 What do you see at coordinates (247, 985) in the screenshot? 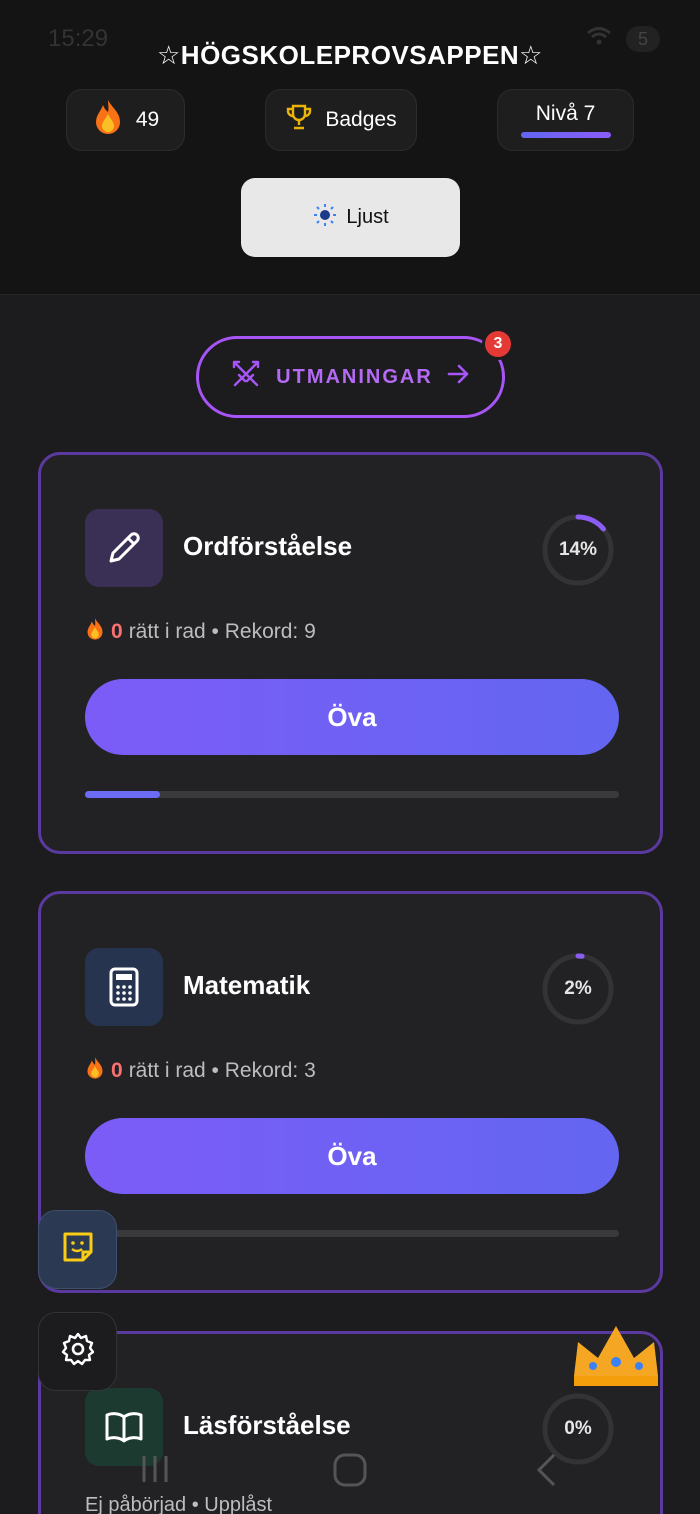
I see `subject-title: Matematik` at bounding box center [247, 985].